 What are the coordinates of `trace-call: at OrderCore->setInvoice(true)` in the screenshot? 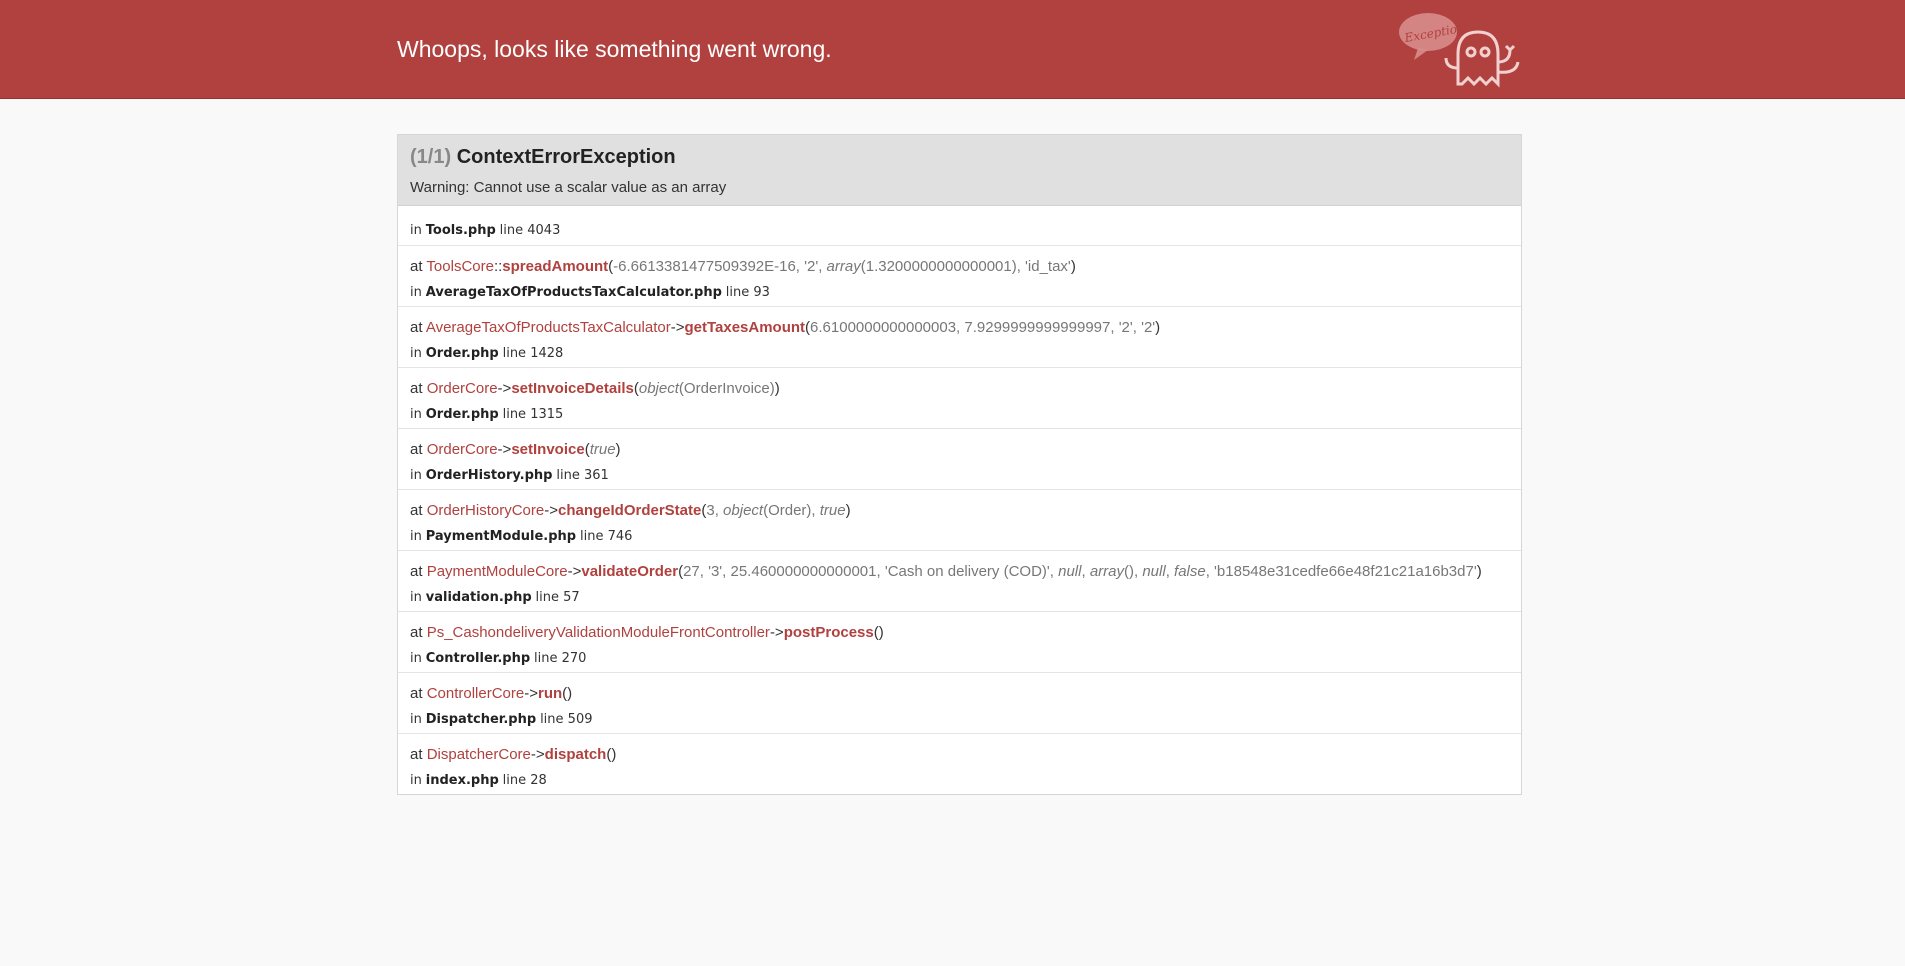 It's located at (515, 449).